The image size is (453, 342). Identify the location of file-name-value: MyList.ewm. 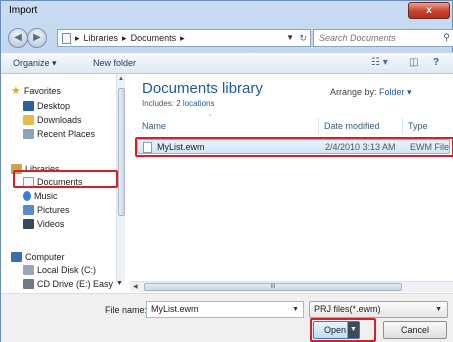
(175, 309).